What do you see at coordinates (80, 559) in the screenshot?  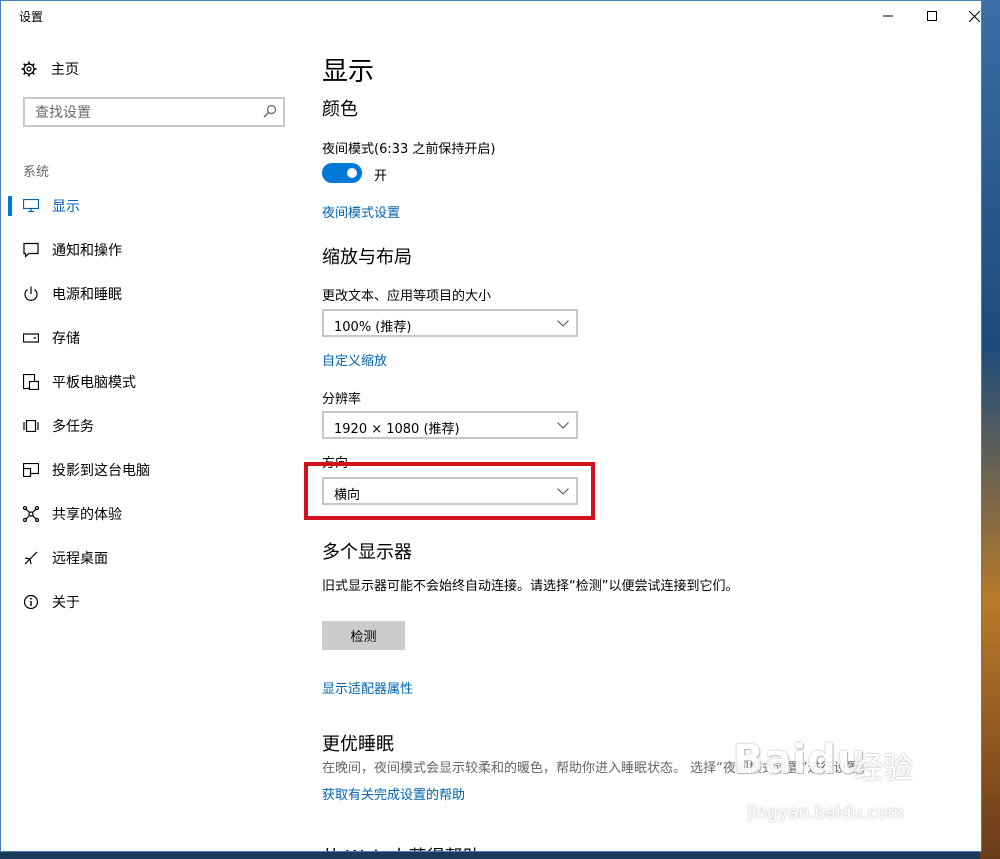 I see `sidebar-item-label: 远程桌面` at bounding box center [80, 559].